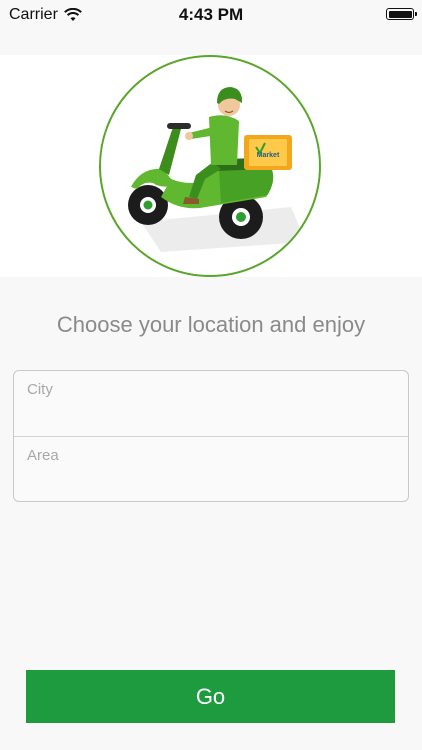 The image size is (422, 750). What do you see at coordinates (211, 324) in the screenshot?
I see `headline: Choose your location and enjoy` at bounding box center [211, 324].